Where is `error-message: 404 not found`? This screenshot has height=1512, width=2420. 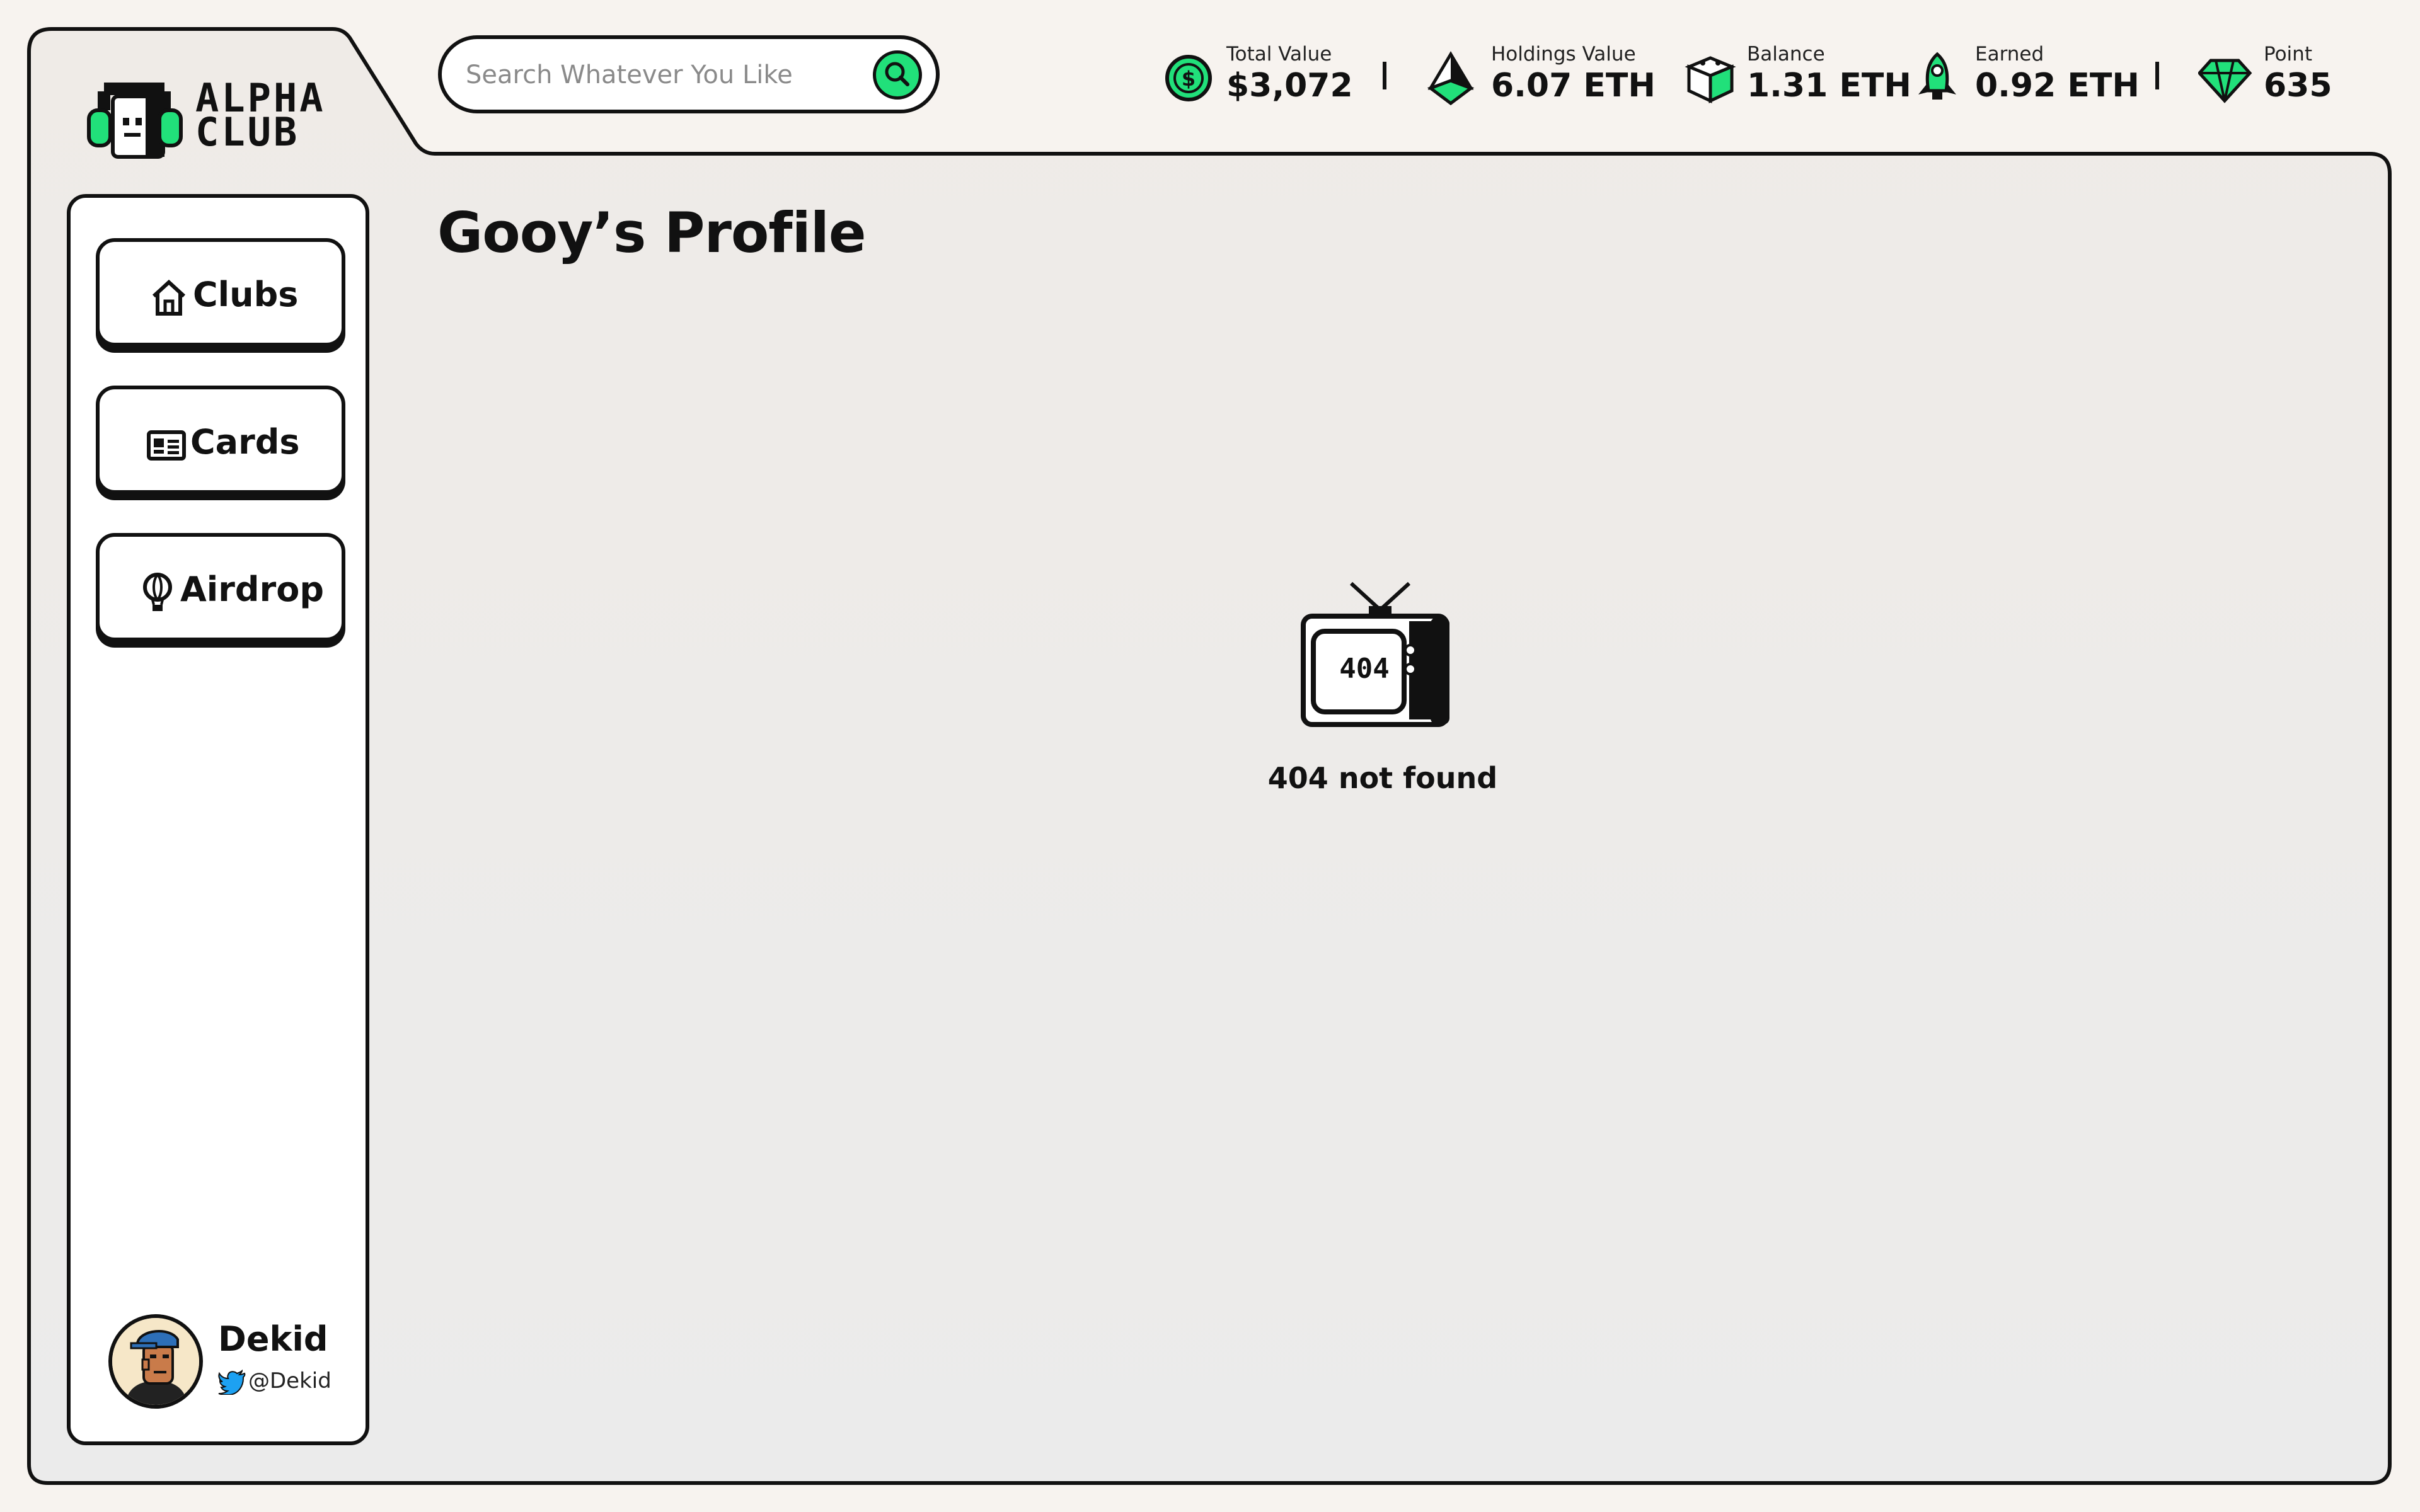 error-message: 404 not found is located at coordinates (1383, 778).